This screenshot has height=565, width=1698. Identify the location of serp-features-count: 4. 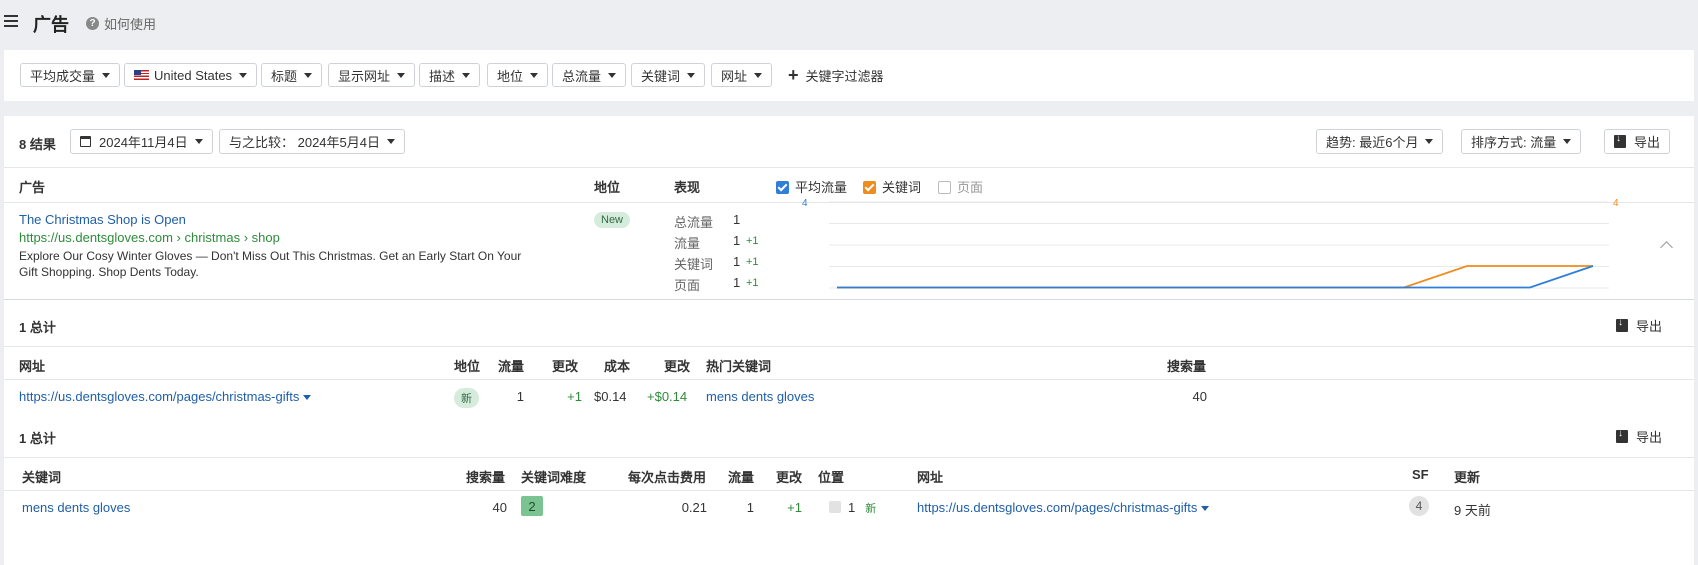
(1419, 506).